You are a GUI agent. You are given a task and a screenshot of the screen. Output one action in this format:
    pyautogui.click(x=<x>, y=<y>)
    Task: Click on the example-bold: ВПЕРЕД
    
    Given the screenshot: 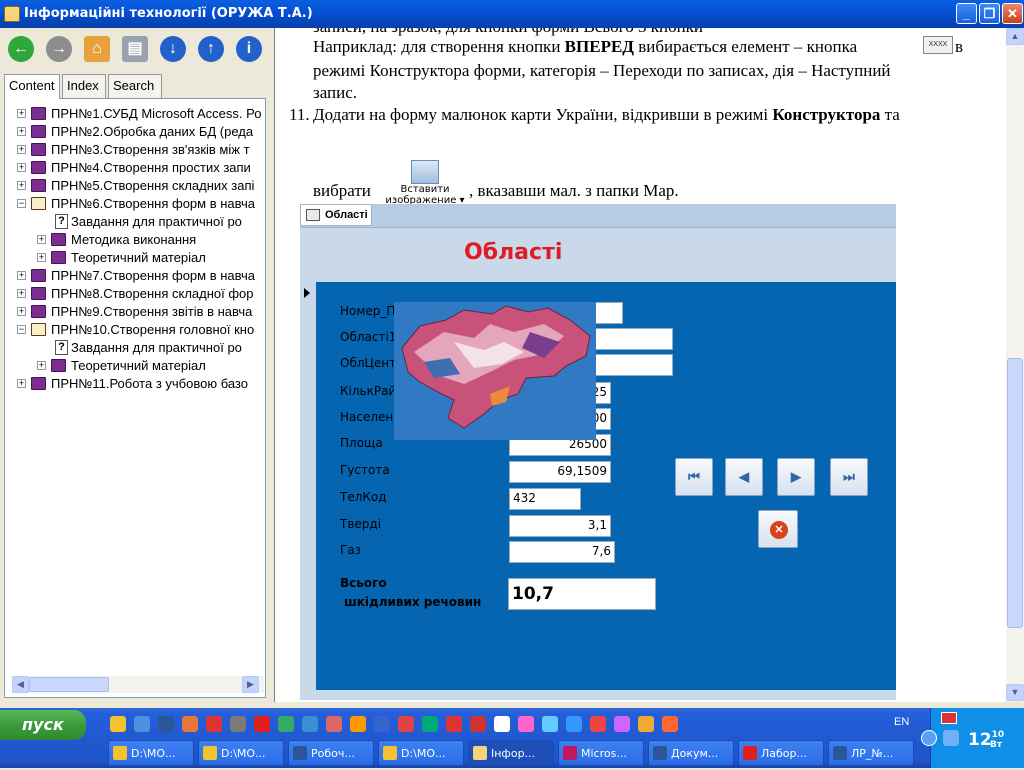 What is the action you would take?
    pyautogui.click(x=599, y=46)
    